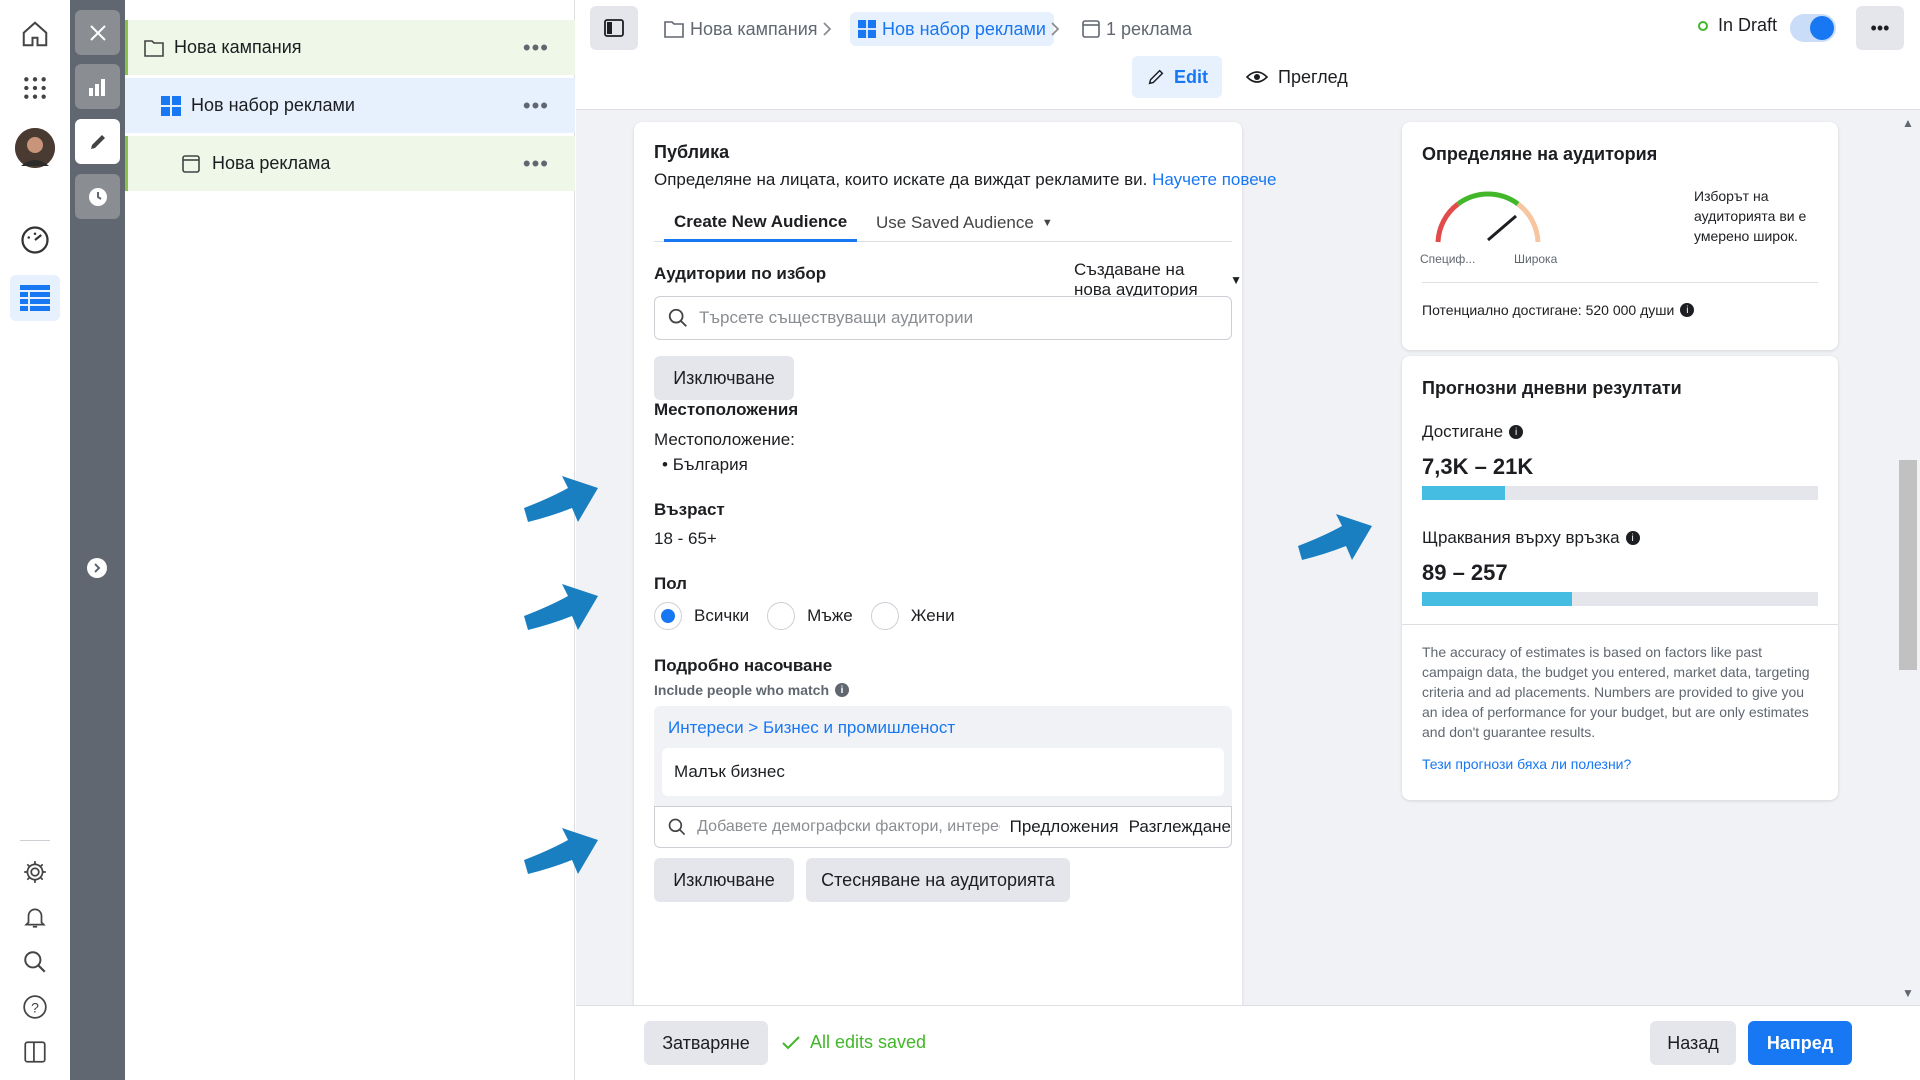  I want to click on include-row: Include people who match i, so click(752, 690).